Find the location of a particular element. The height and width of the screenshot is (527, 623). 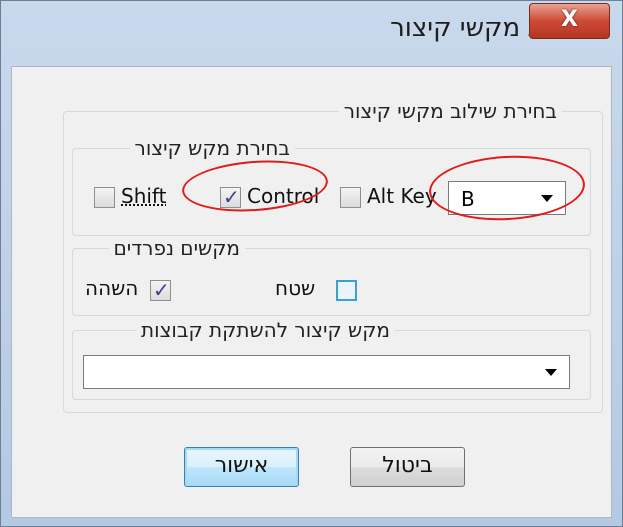

pause-label: השהה is located at coordinates (112, 288).